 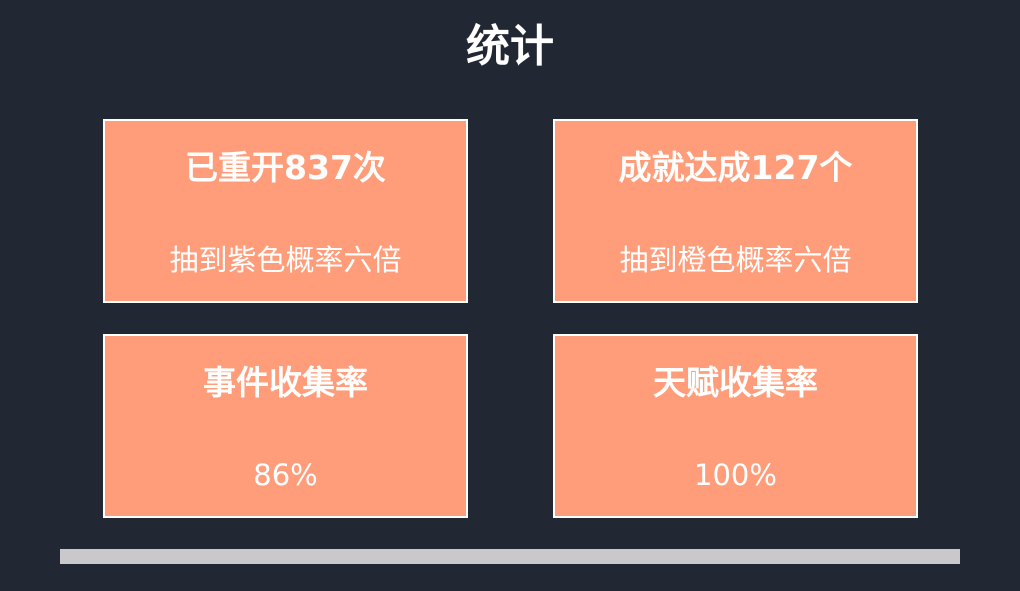 I want to click on stat-card-talent-collection: 天赋收集率 100%, so click(x=735, y=426).